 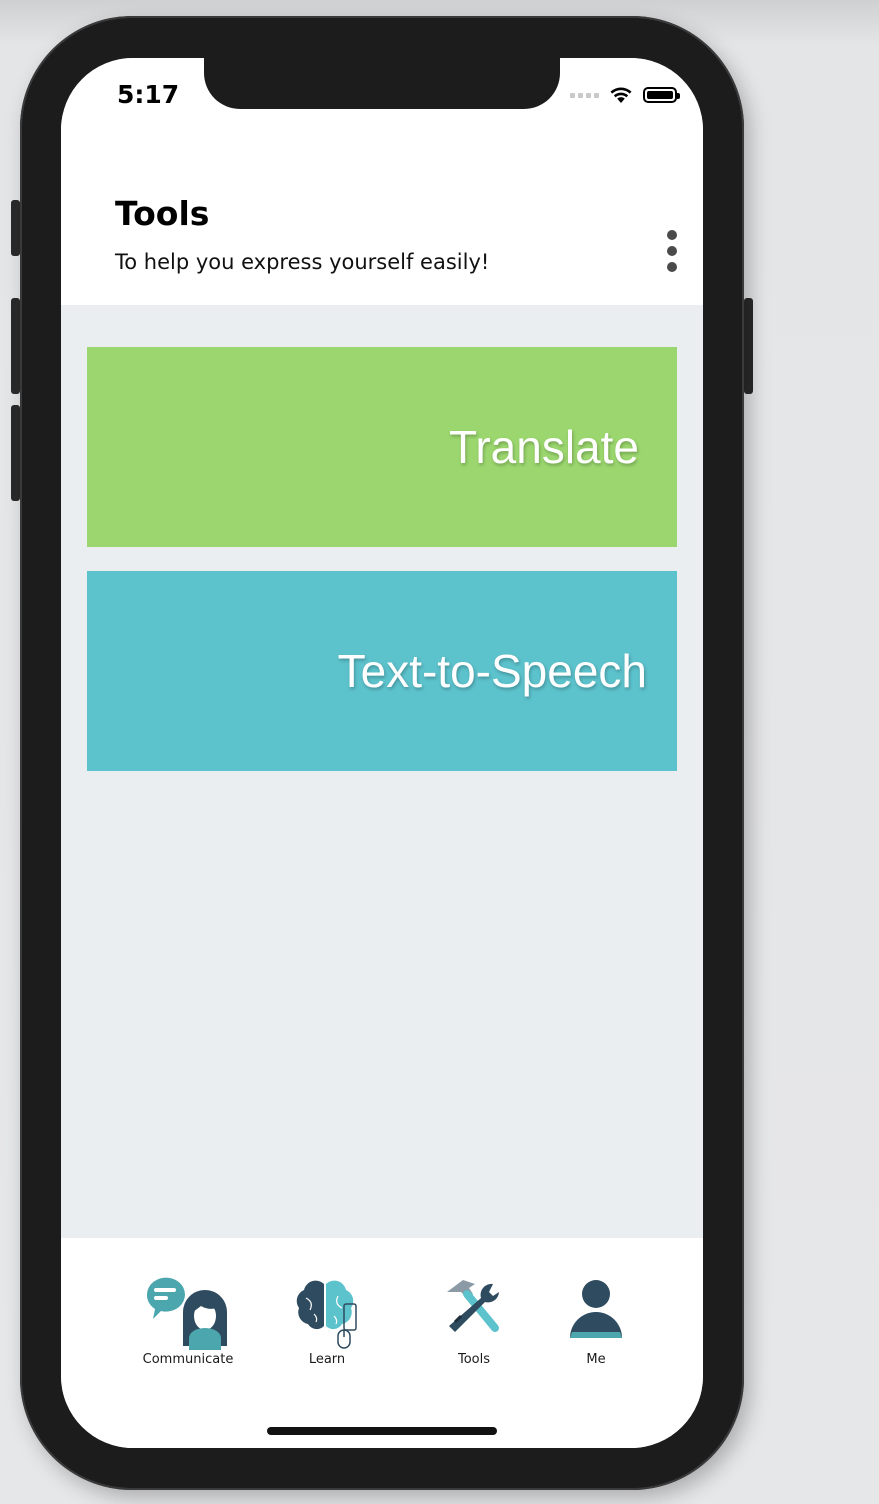 I want to click on page-subtitle: To help you express yourself easily!, so click(x=302, y=262).